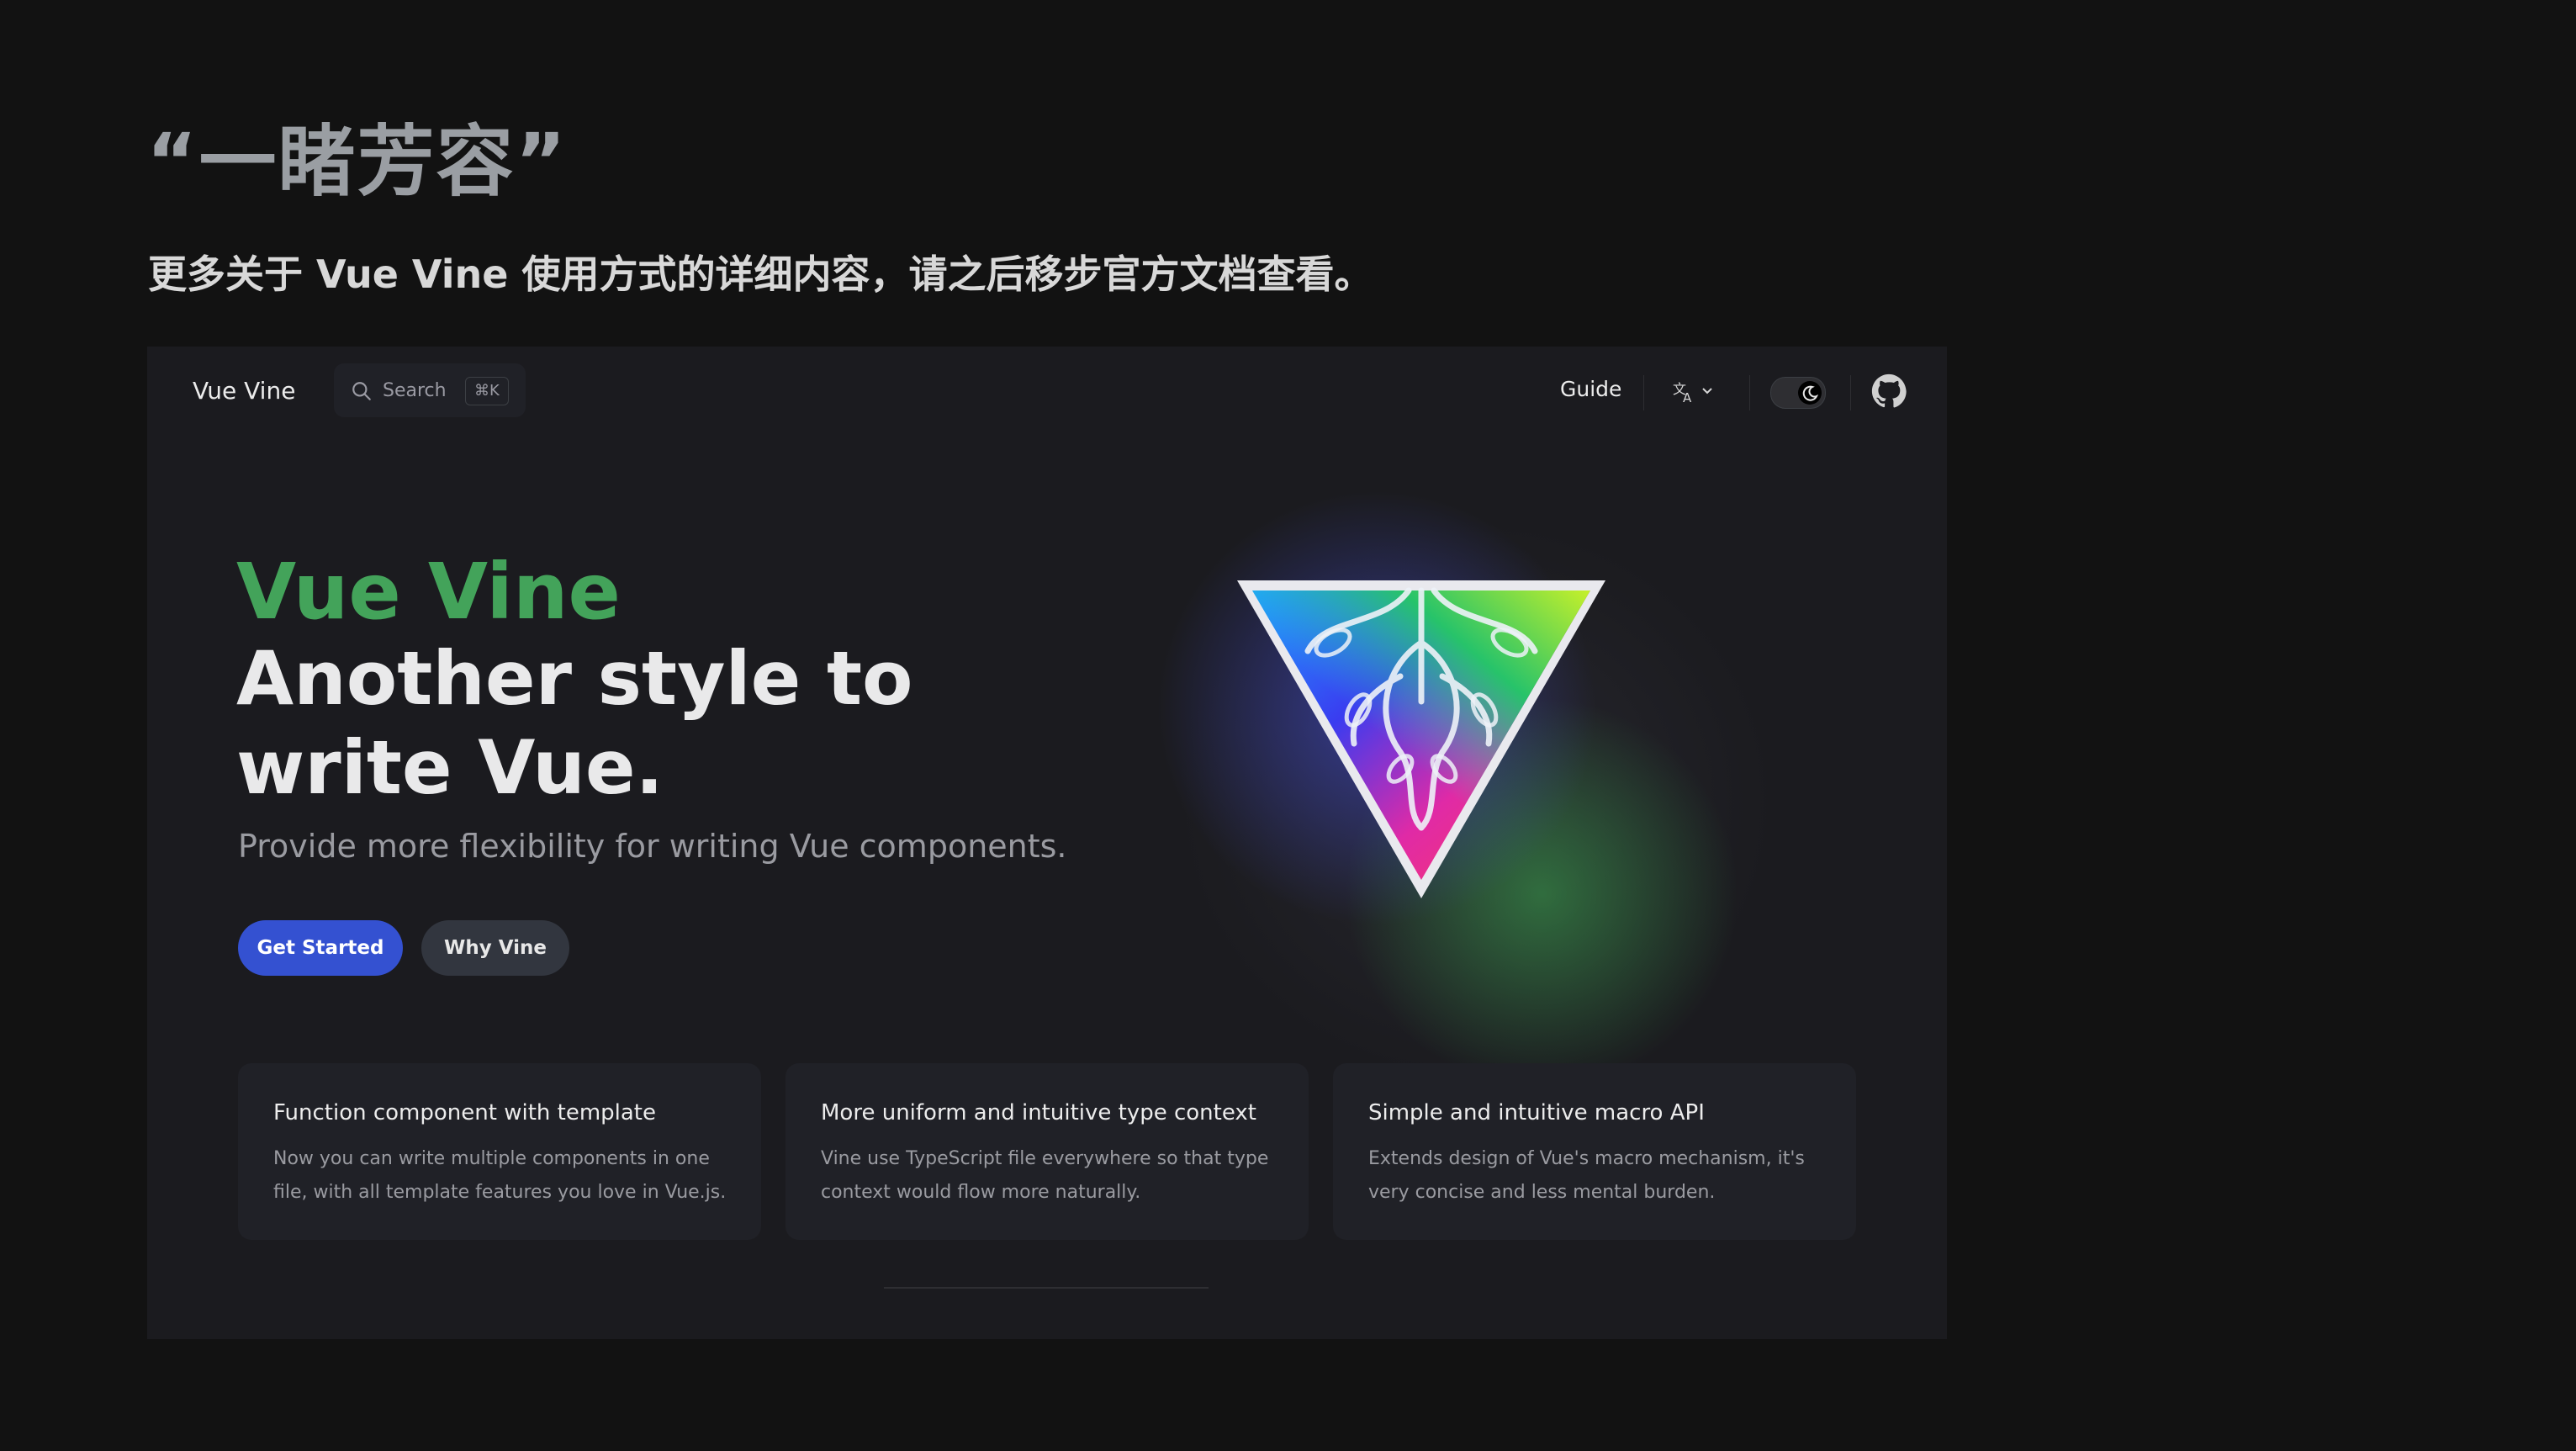  I want to click on vue-vine-logo, so click(1421, 739).